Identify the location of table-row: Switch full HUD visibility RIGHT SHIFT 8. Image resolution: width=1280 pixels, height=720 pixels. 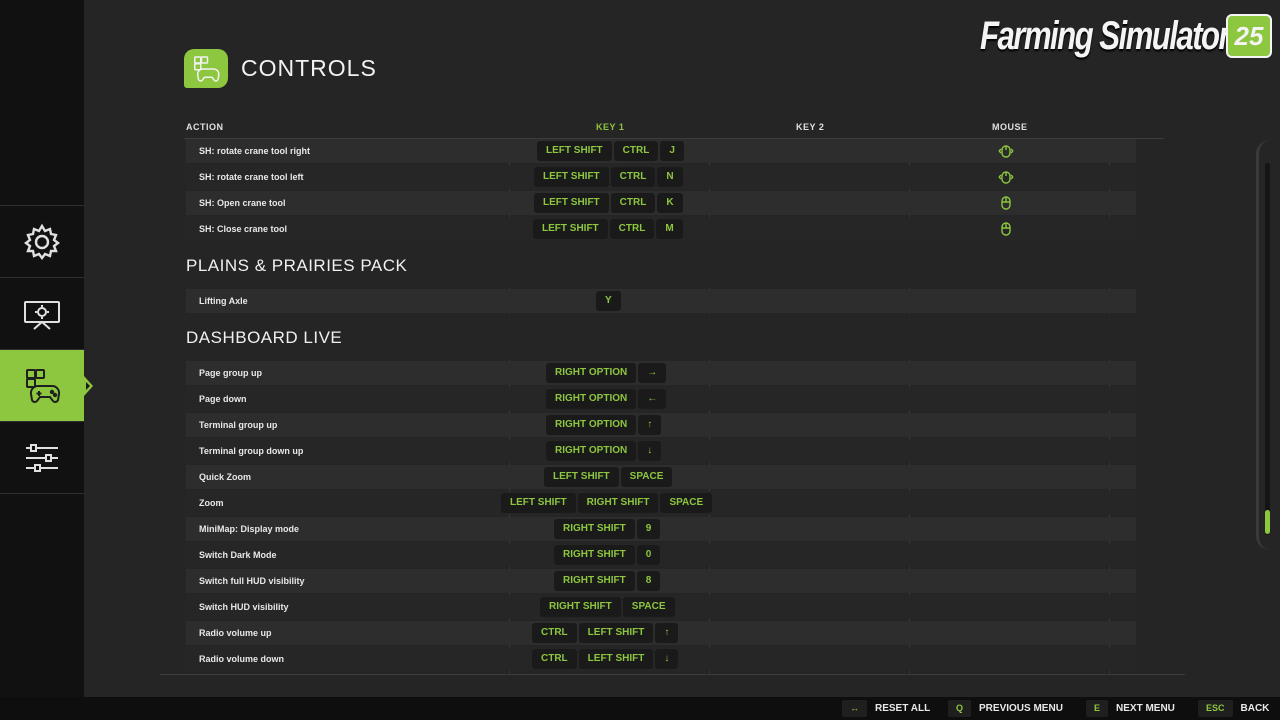
(661, 581).